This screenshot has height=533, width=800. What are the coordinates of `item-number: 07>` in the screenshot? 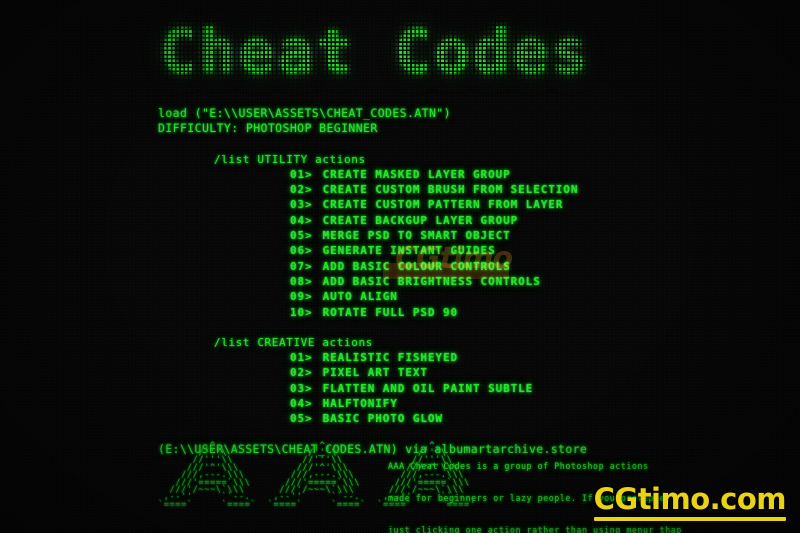 It's located at (301, 266).